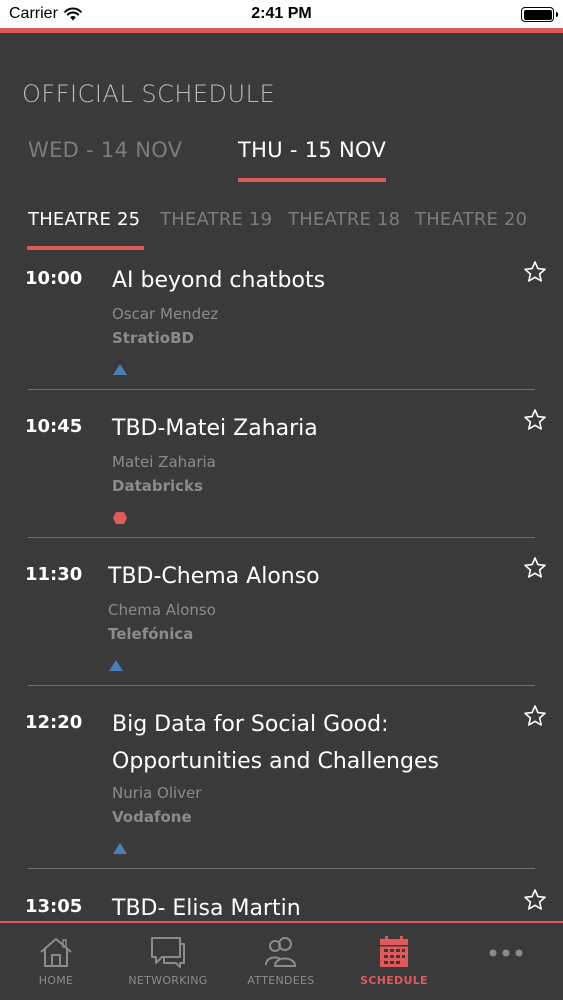  Describe the element at coordinates (165, 314) in the screenshot. I see `session-speaker: Oscar Mendez` at that location.